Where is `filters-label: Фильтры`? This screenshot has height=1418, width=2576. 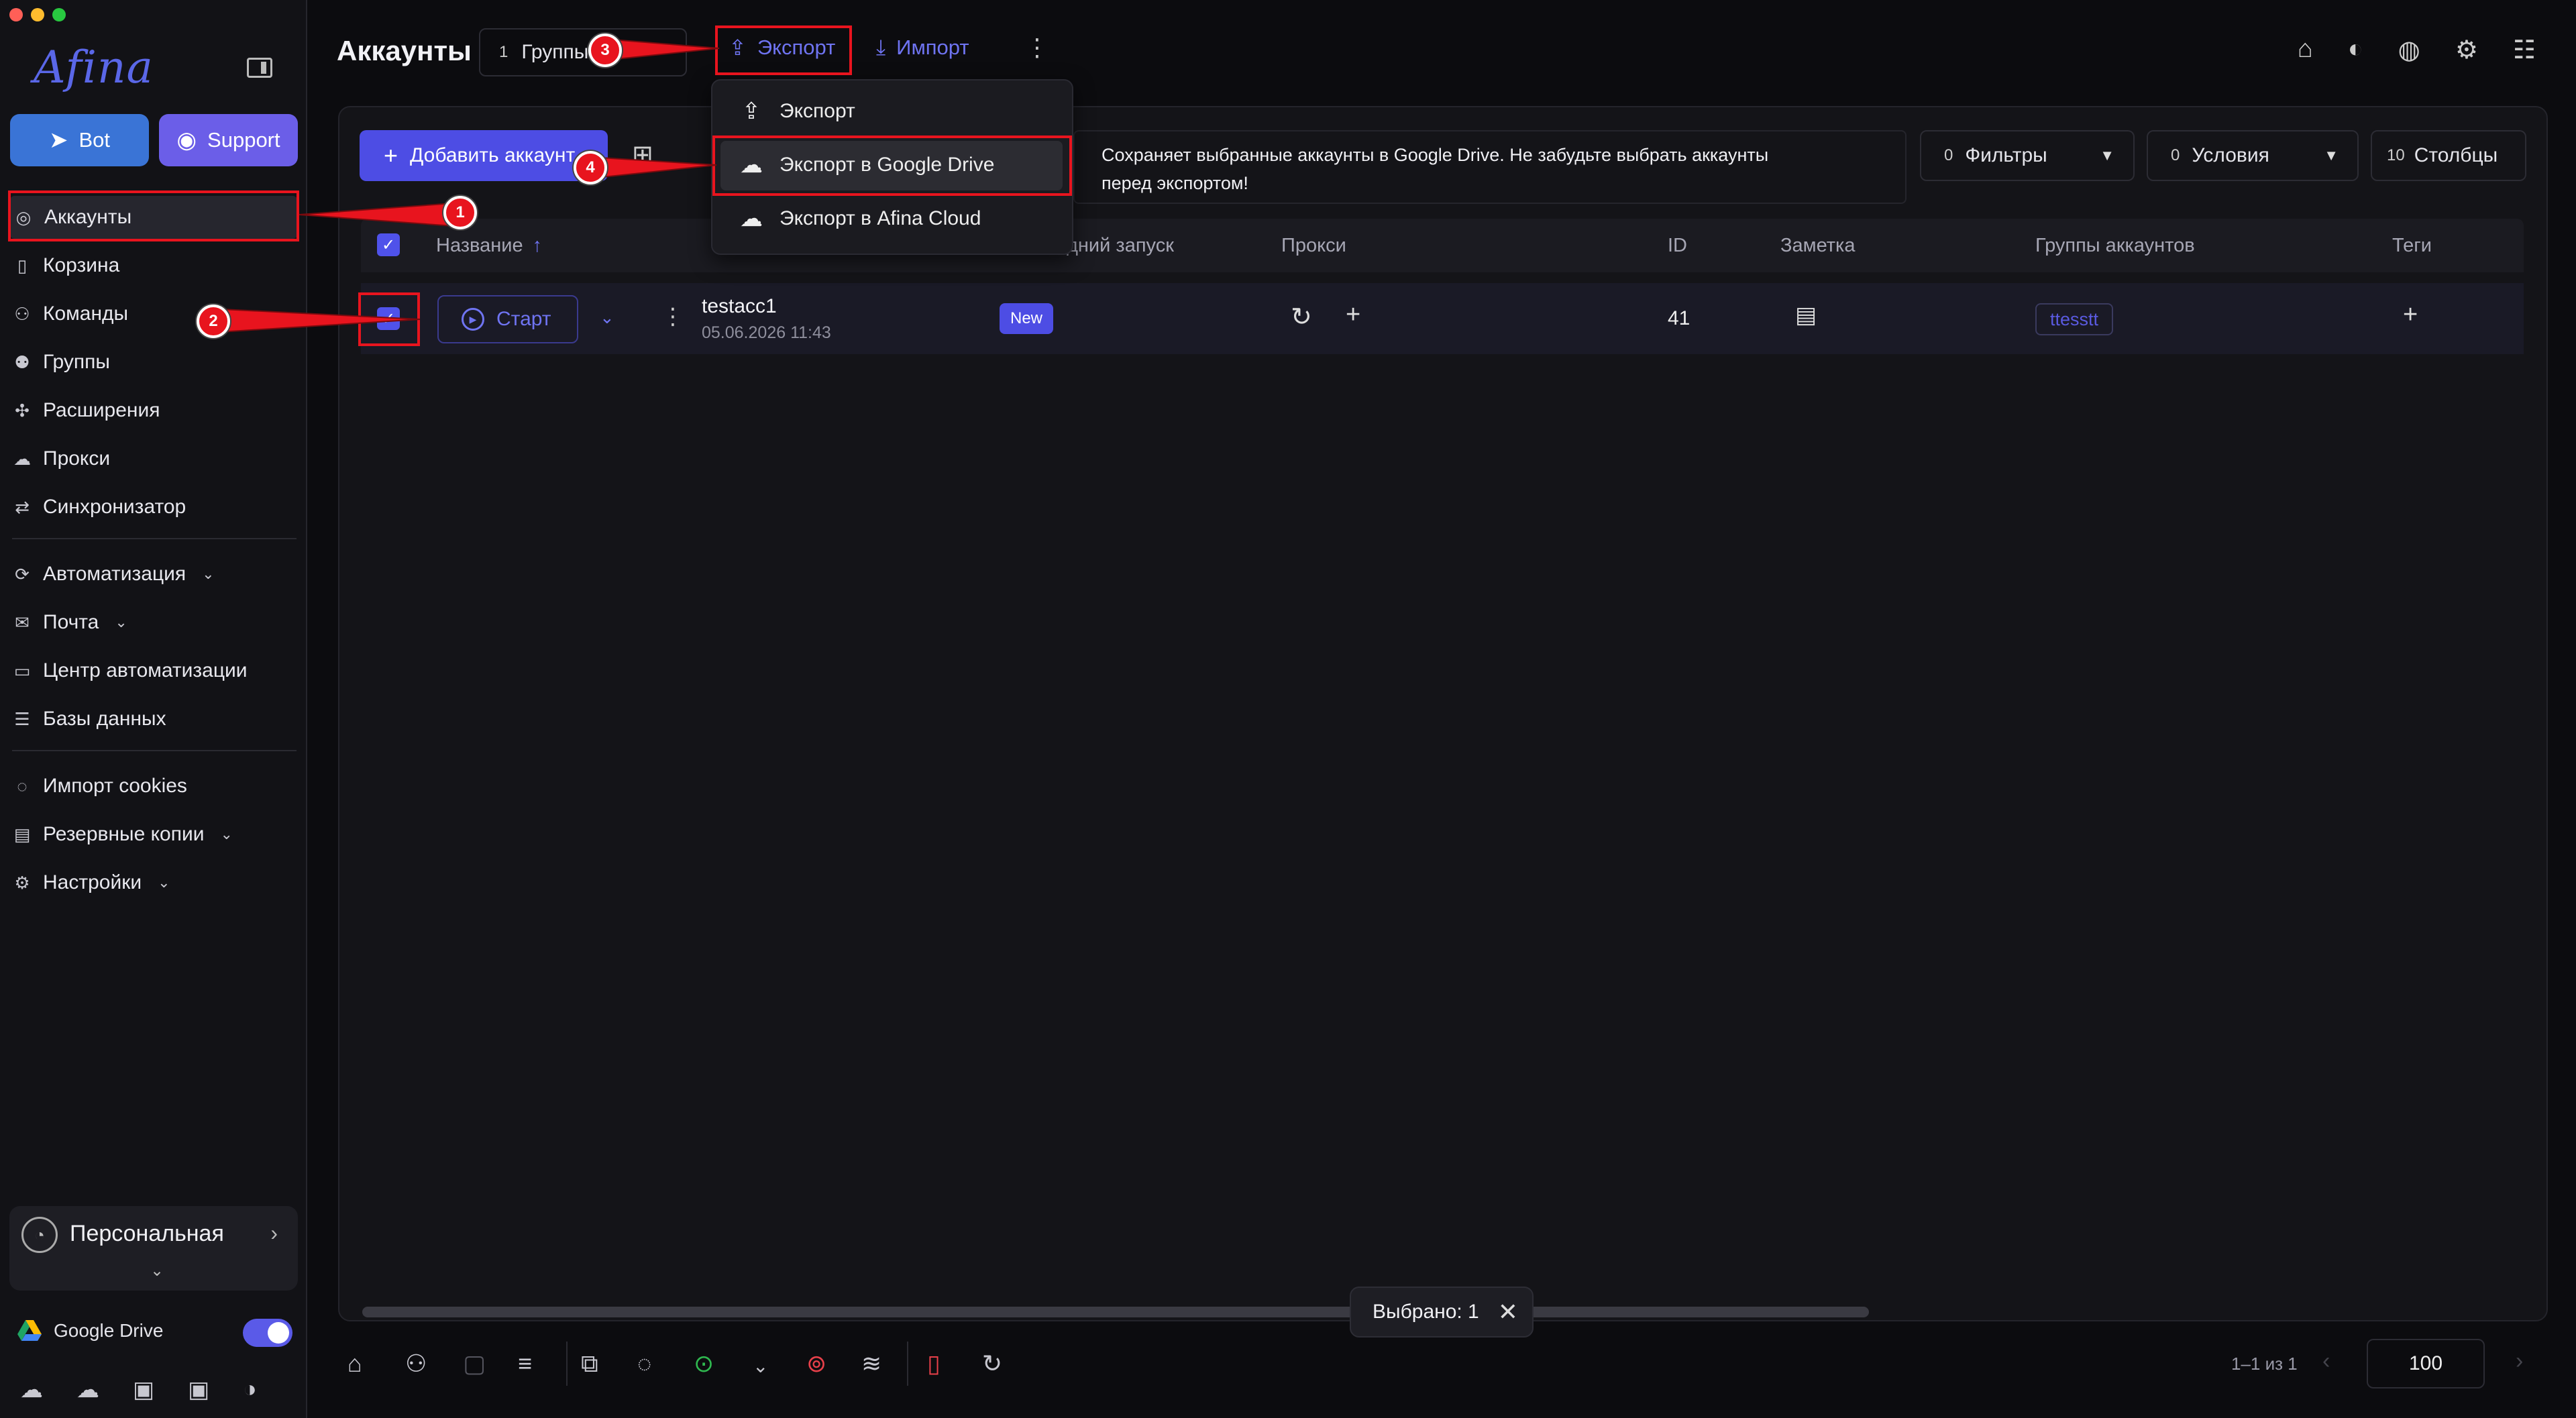 filters-label: Фильтры is located at coordinates (2006, 155).